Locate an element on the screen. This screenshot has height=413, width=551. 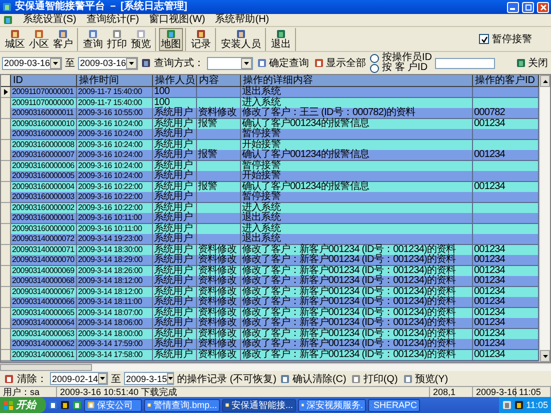
caret-icon is located at coordinates (103, 378).